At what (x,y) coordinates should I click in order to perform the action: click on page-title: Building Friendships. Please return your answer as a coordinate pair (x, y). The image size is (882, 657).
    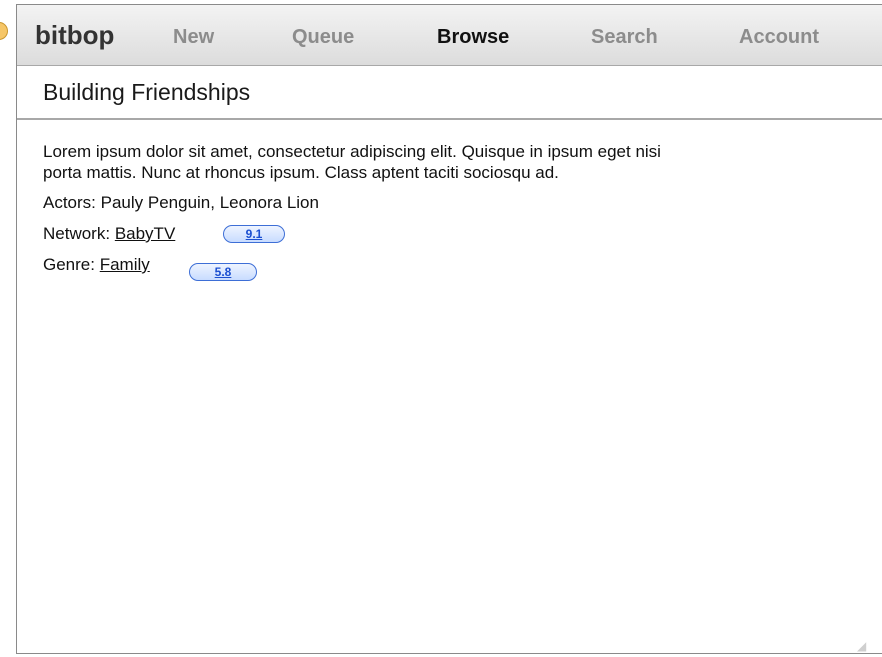
    Looking at the image, I should click on (147, 92).